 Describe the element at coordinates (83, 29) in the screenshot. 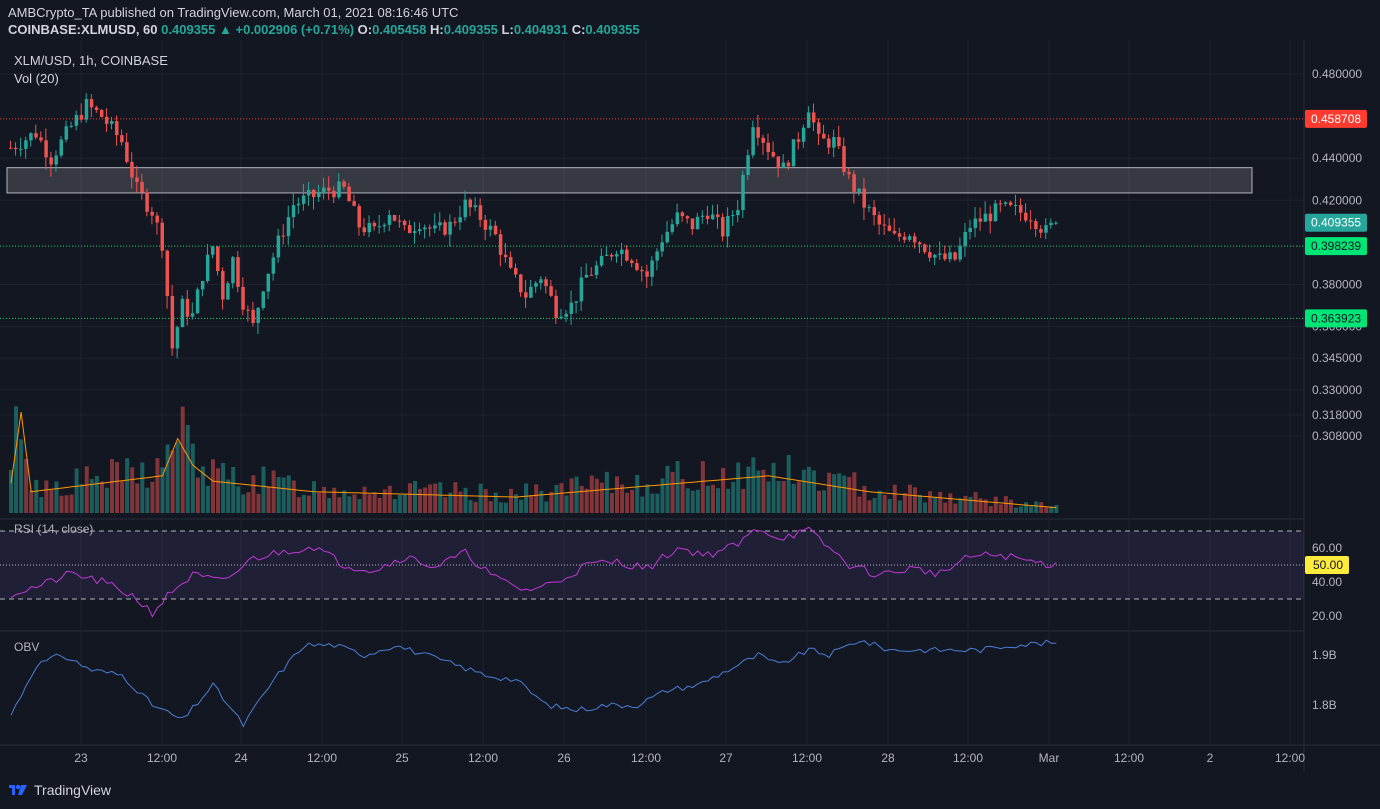

I see `symbol: COINBASE:XLMUSD, 60` at that location.